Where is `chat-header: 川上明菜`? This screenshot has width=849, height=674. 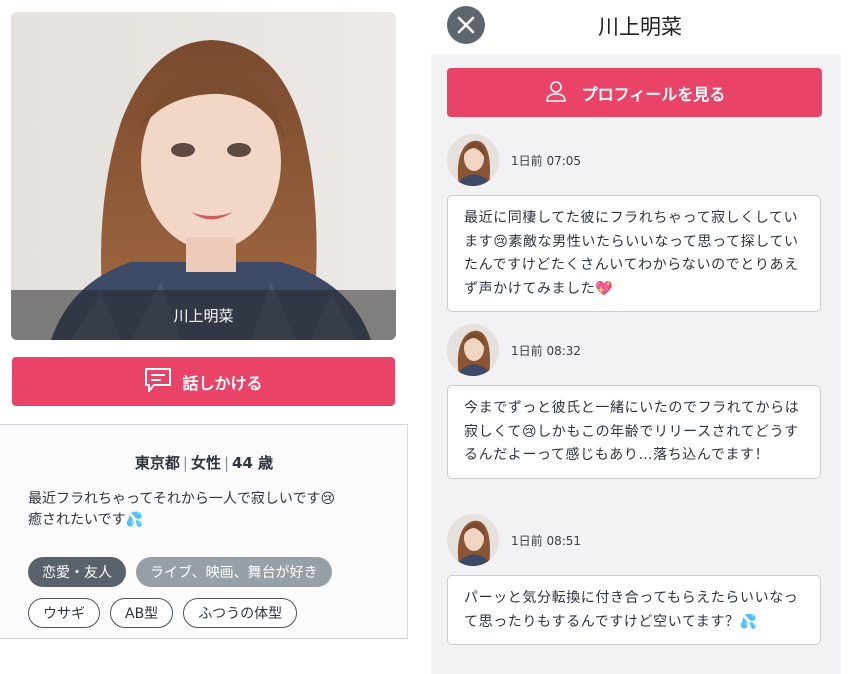
chat-header: 川上明菜 is located at coordinates (640, 27).